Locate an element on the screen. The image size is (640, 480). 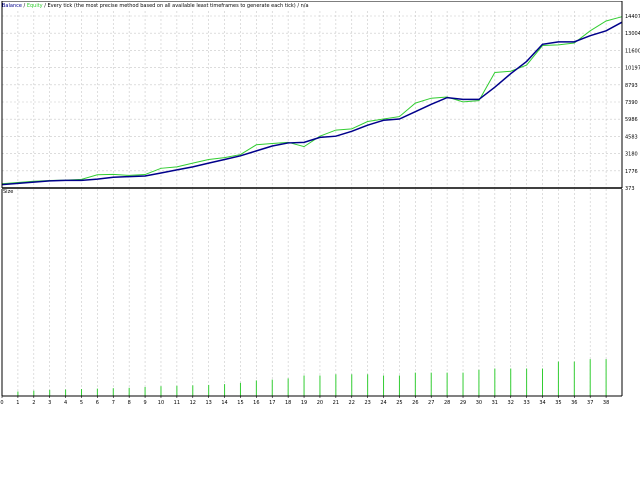
x-tick-label: 9 is located at coordinates (144, 403).